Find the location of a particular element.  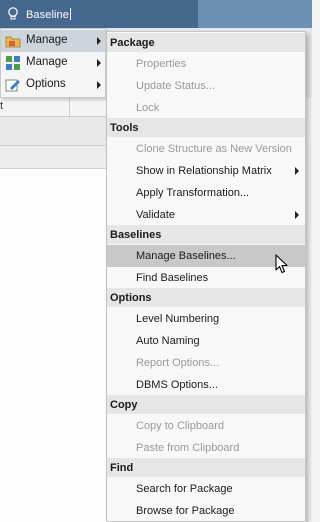

menu-item-paste-from-clipboard: Paste from Clipboard is located at coordinates (206, 448).